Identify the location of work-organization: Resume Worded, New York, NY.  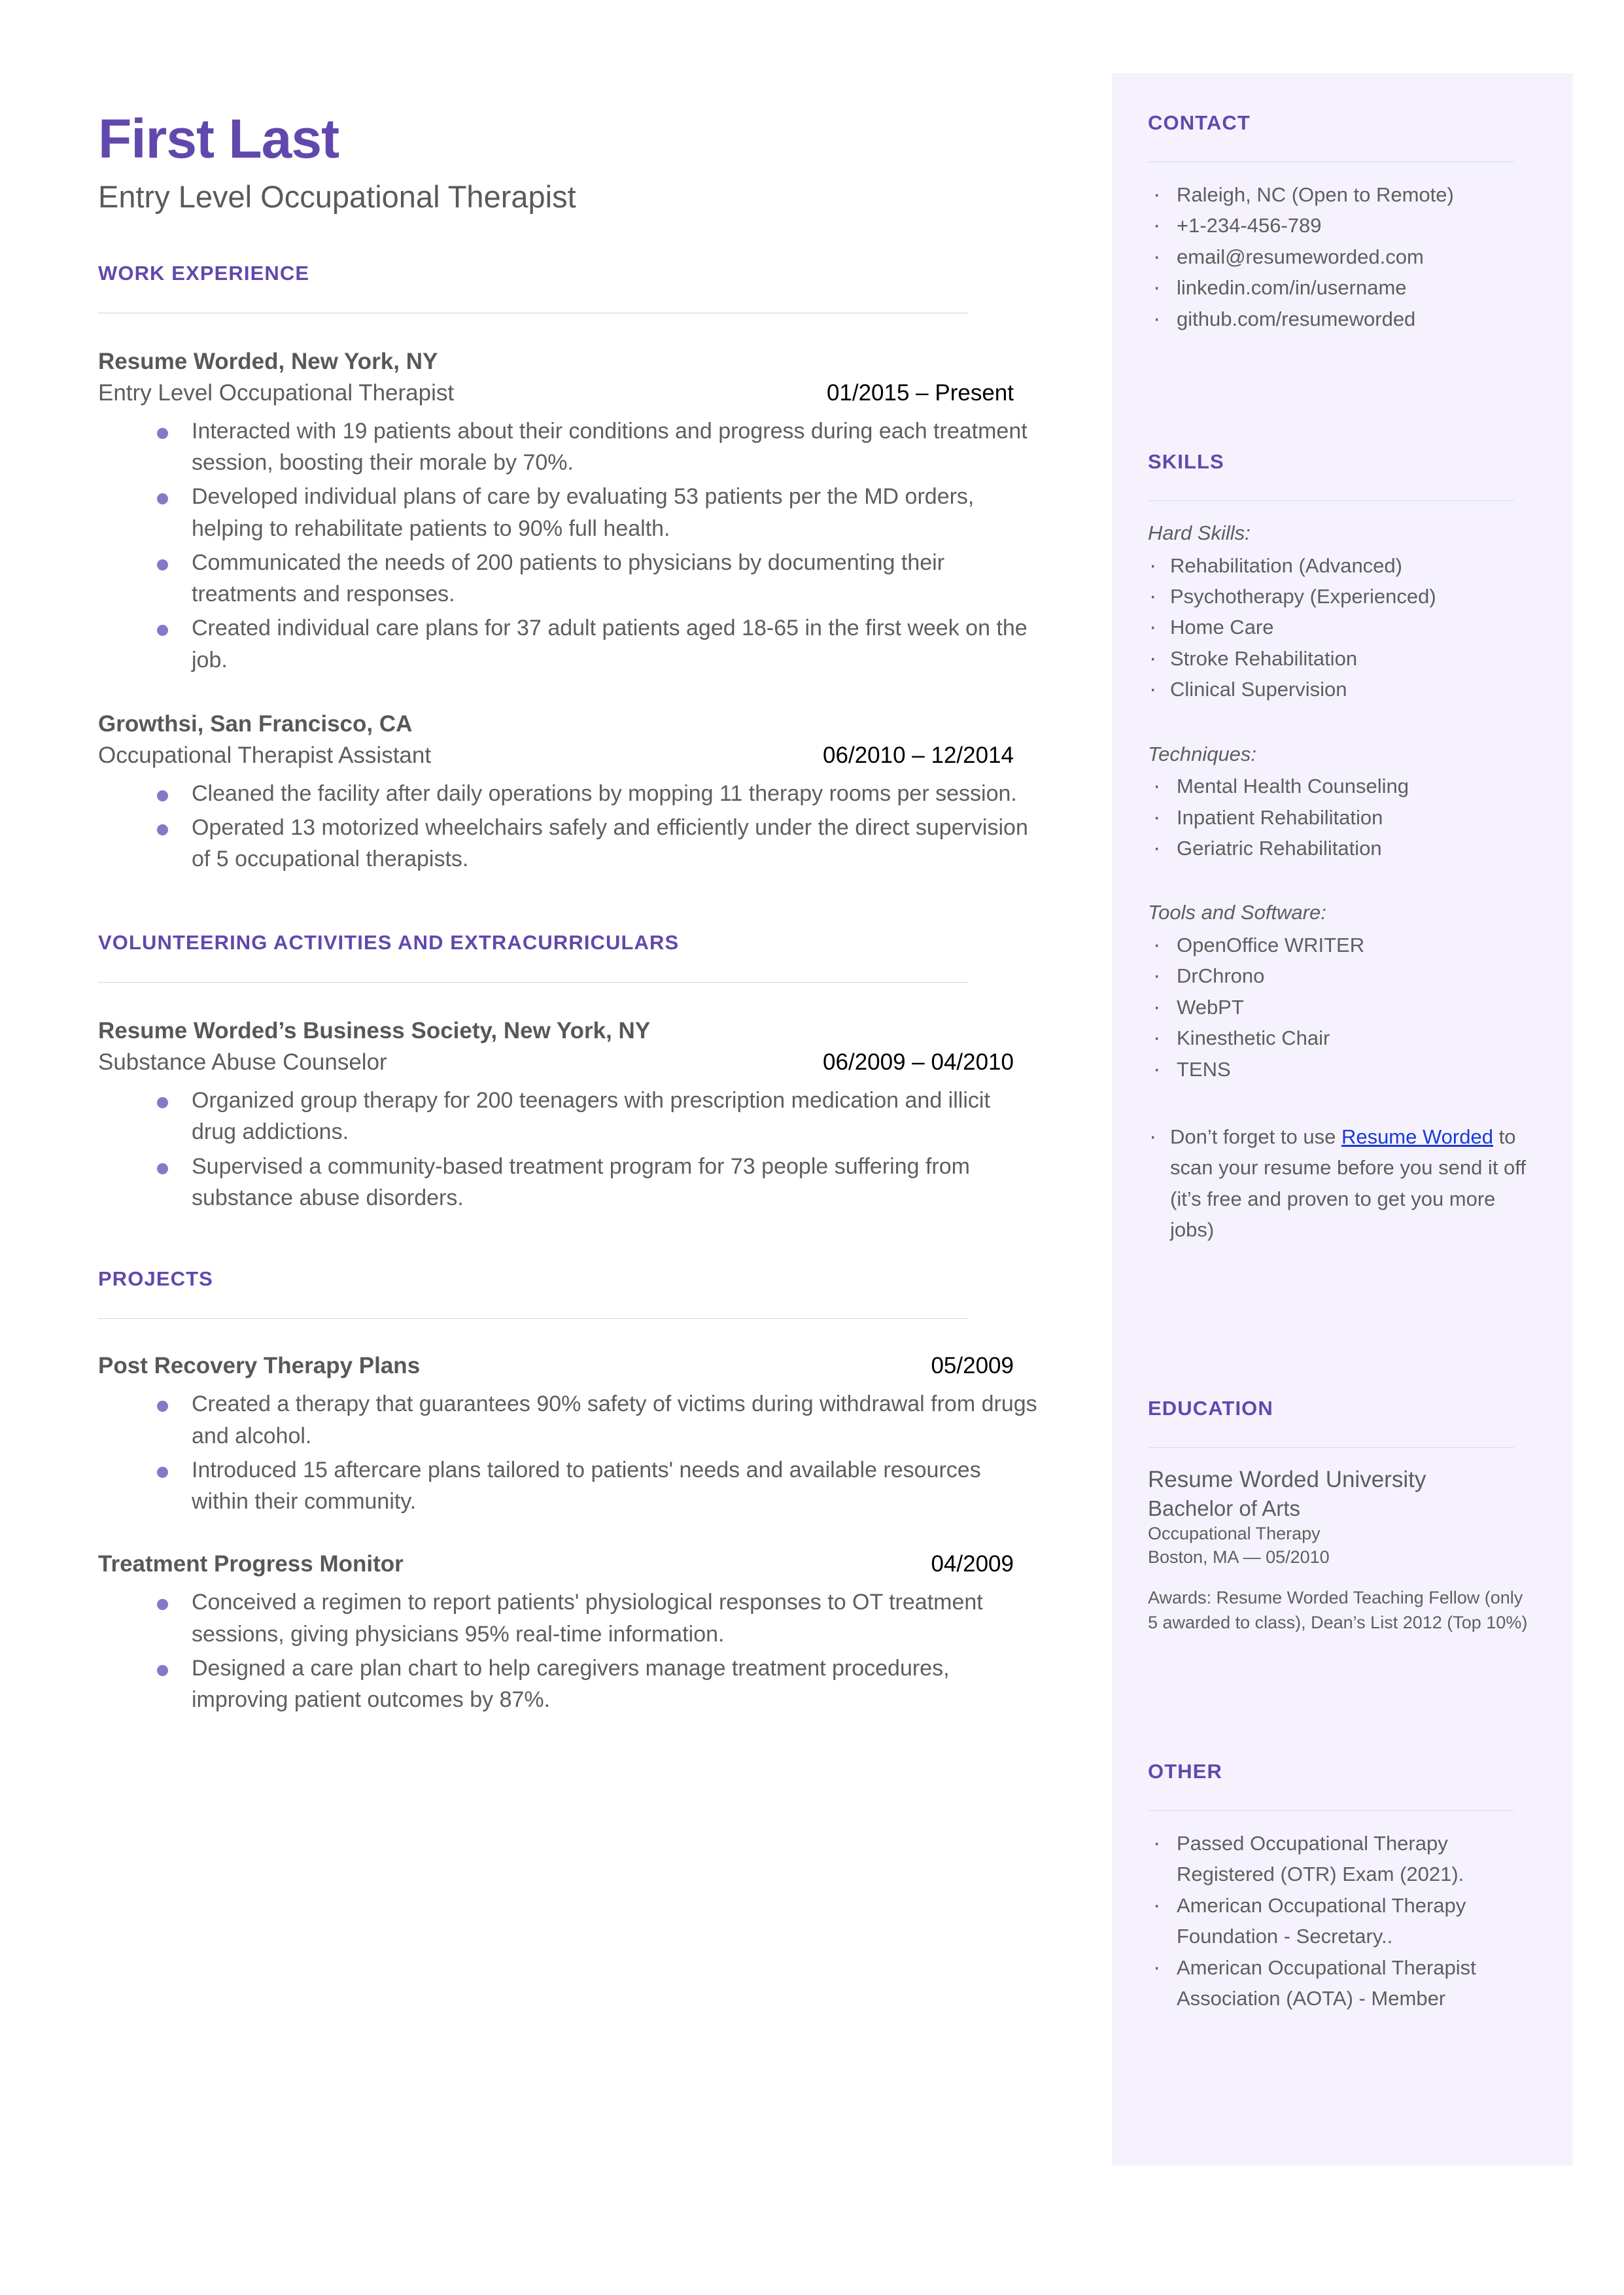
(268, 362).